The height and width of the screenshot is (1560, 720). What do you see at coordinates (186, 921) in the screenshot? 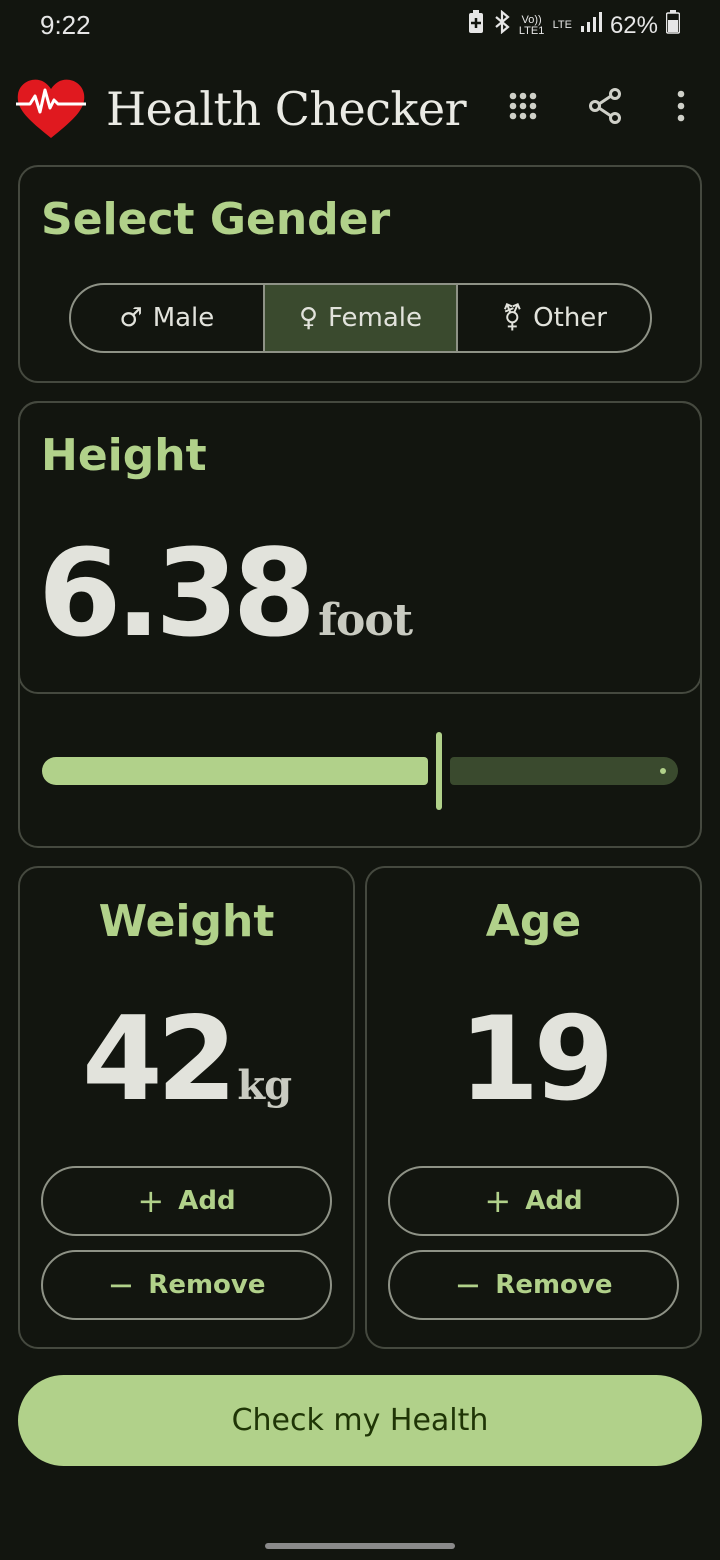
I see `weight-heading: Weight` at bounding box center [186, 921].